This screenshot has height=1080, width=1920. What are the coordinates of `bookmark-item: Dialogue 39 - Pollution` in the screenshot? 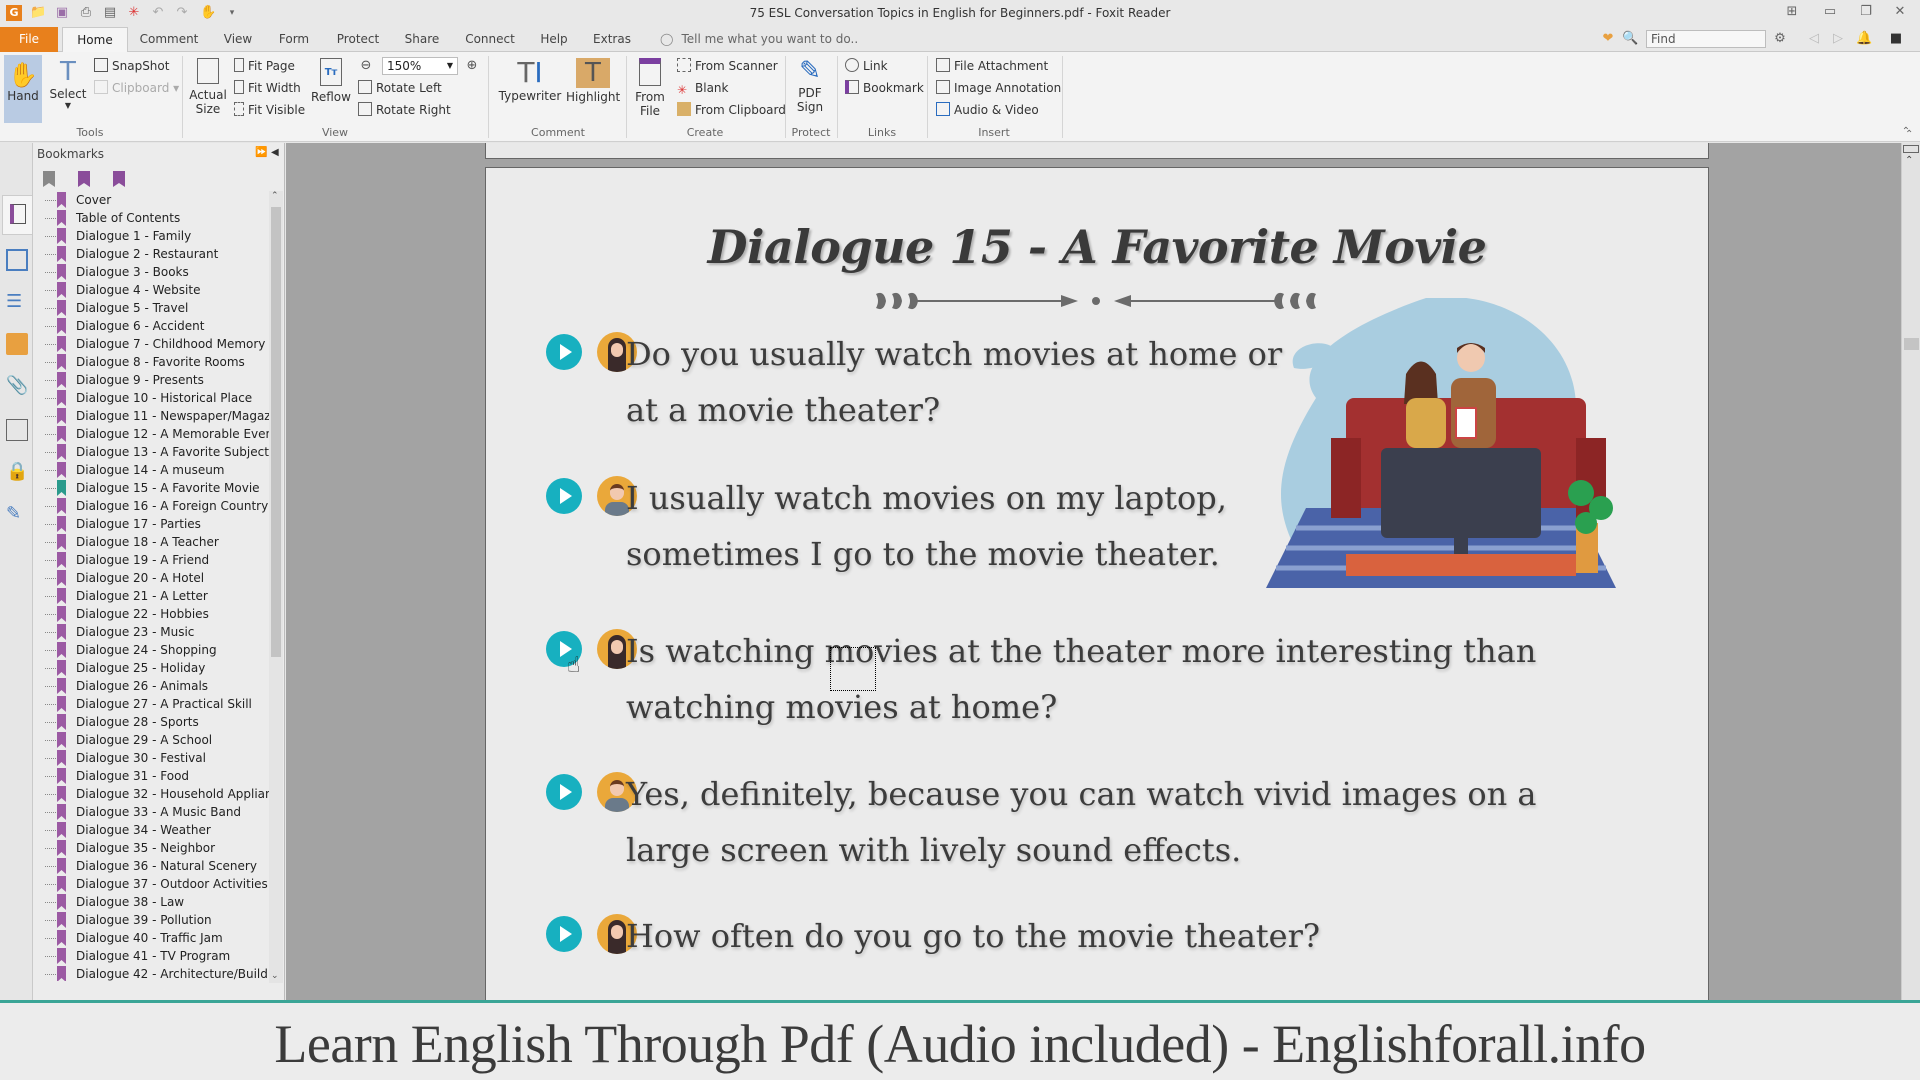 It's located at (151, 920).